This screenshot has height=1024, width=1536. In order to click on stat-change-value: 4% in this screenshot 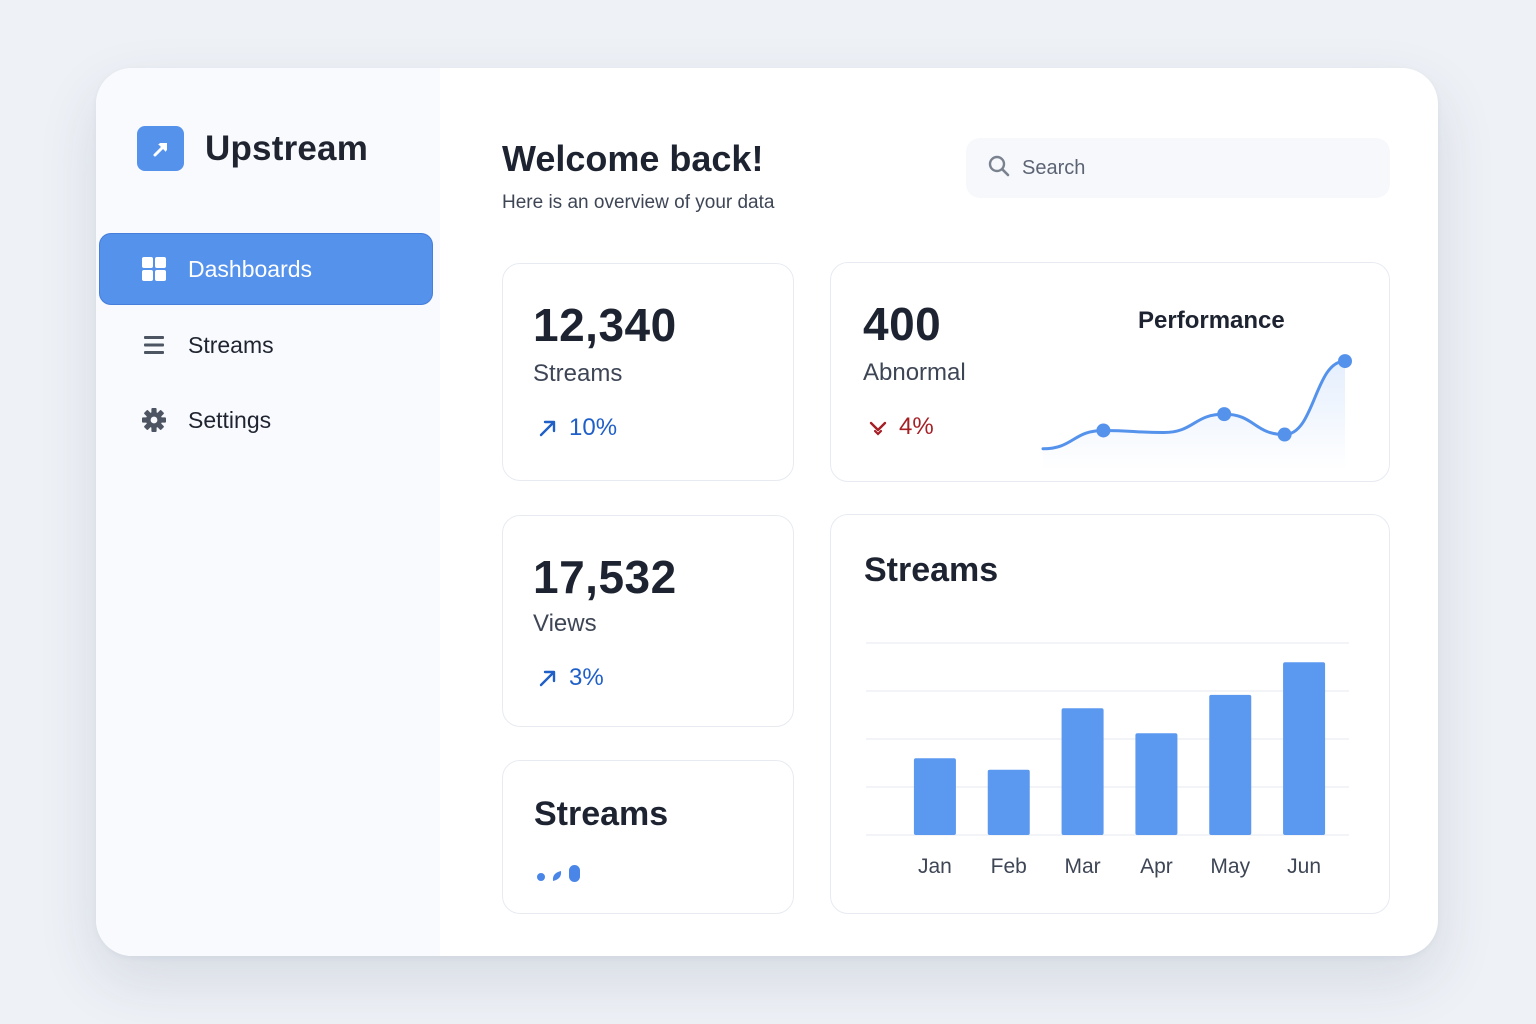, I will do `click(916, 426)`.